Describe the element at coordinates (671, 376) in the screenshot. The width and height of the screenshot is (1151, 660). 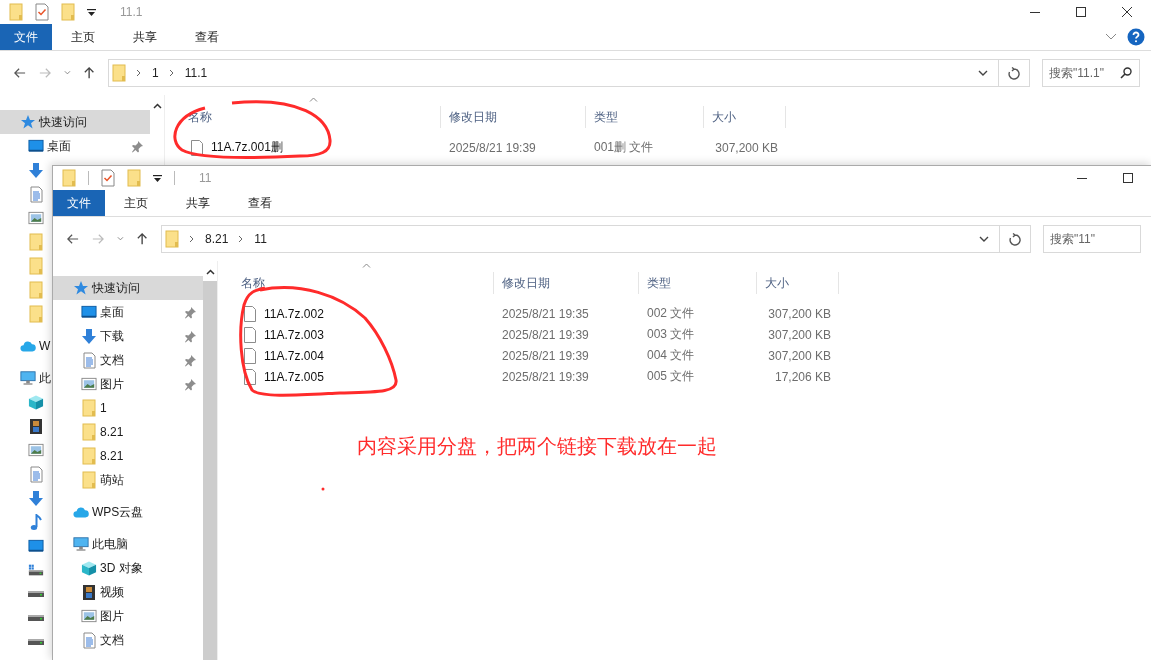
I see `type-cell-text: 005 文件` at that location.